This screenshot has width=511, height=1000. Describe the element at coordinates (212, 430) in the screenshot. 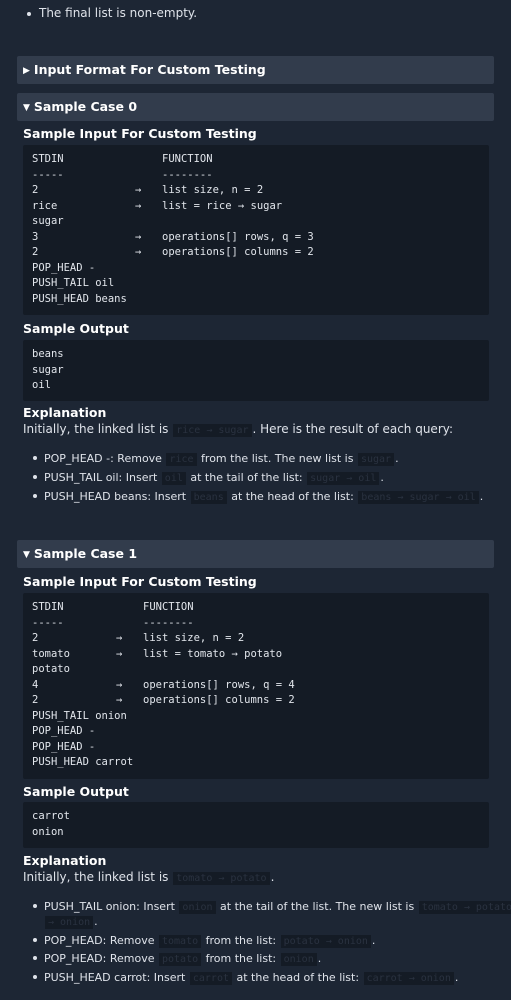

I see `inline-code: rice → sugar` at that location.